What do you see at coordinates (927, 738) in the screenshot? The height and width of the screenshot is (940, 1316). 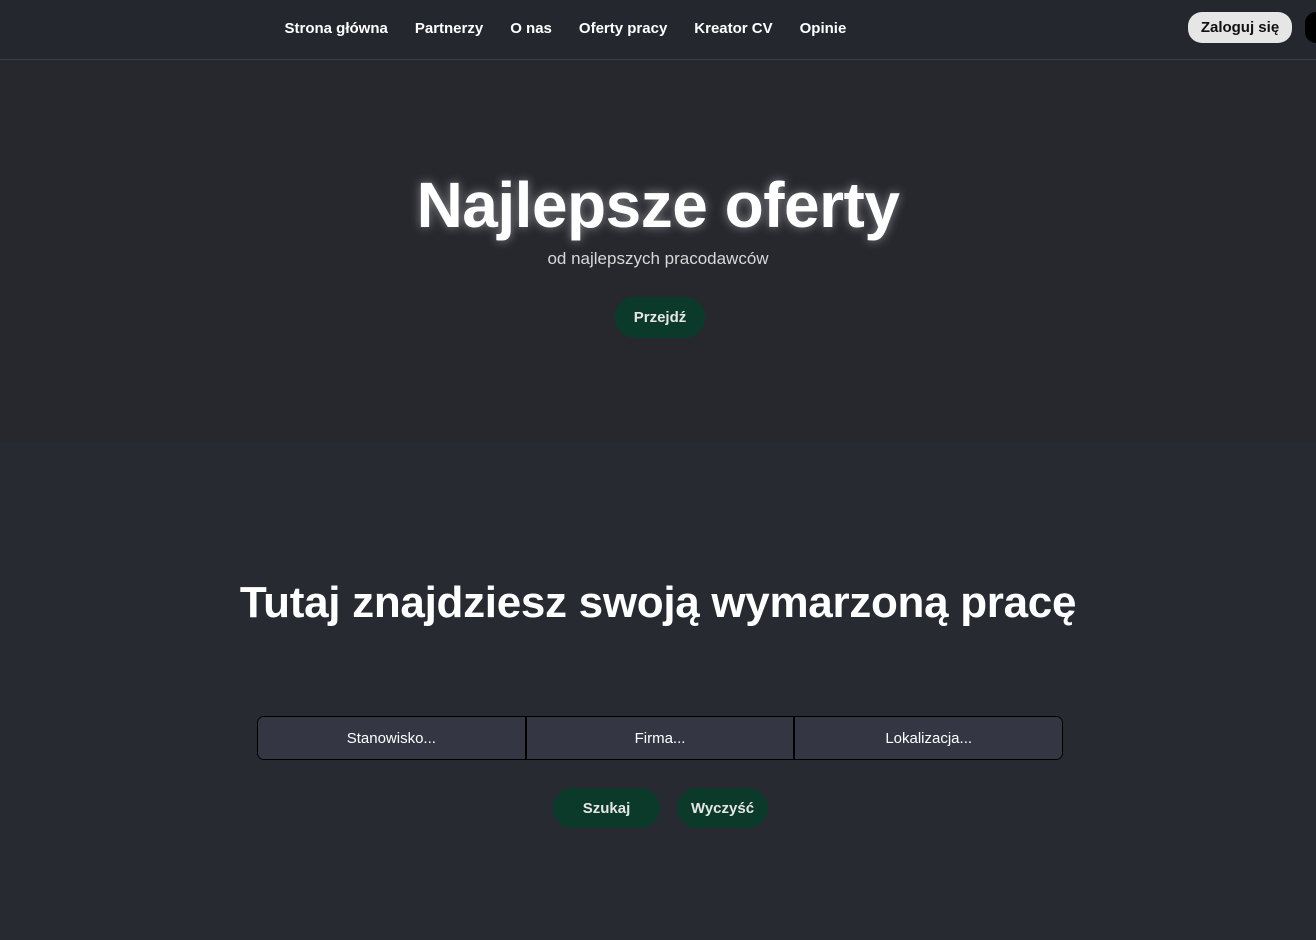 I see `location-input` at bounding box center [927, 738].